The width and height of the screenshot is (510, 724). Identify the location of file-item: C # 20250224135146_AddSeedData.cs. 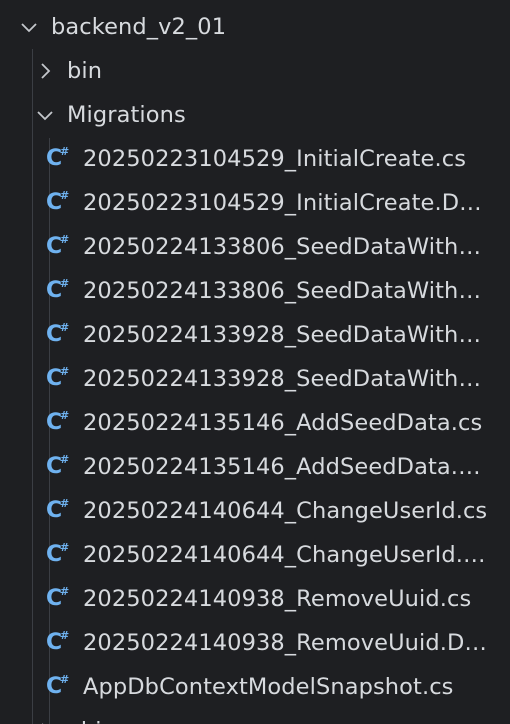
(255, 423).